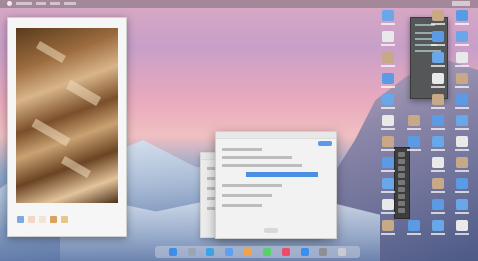 This screenshot has height=261, width=478. What do you see at coordinates (461, 3) in the screenshot?
I see `menubar-clock` at bounding box center [461, 3].